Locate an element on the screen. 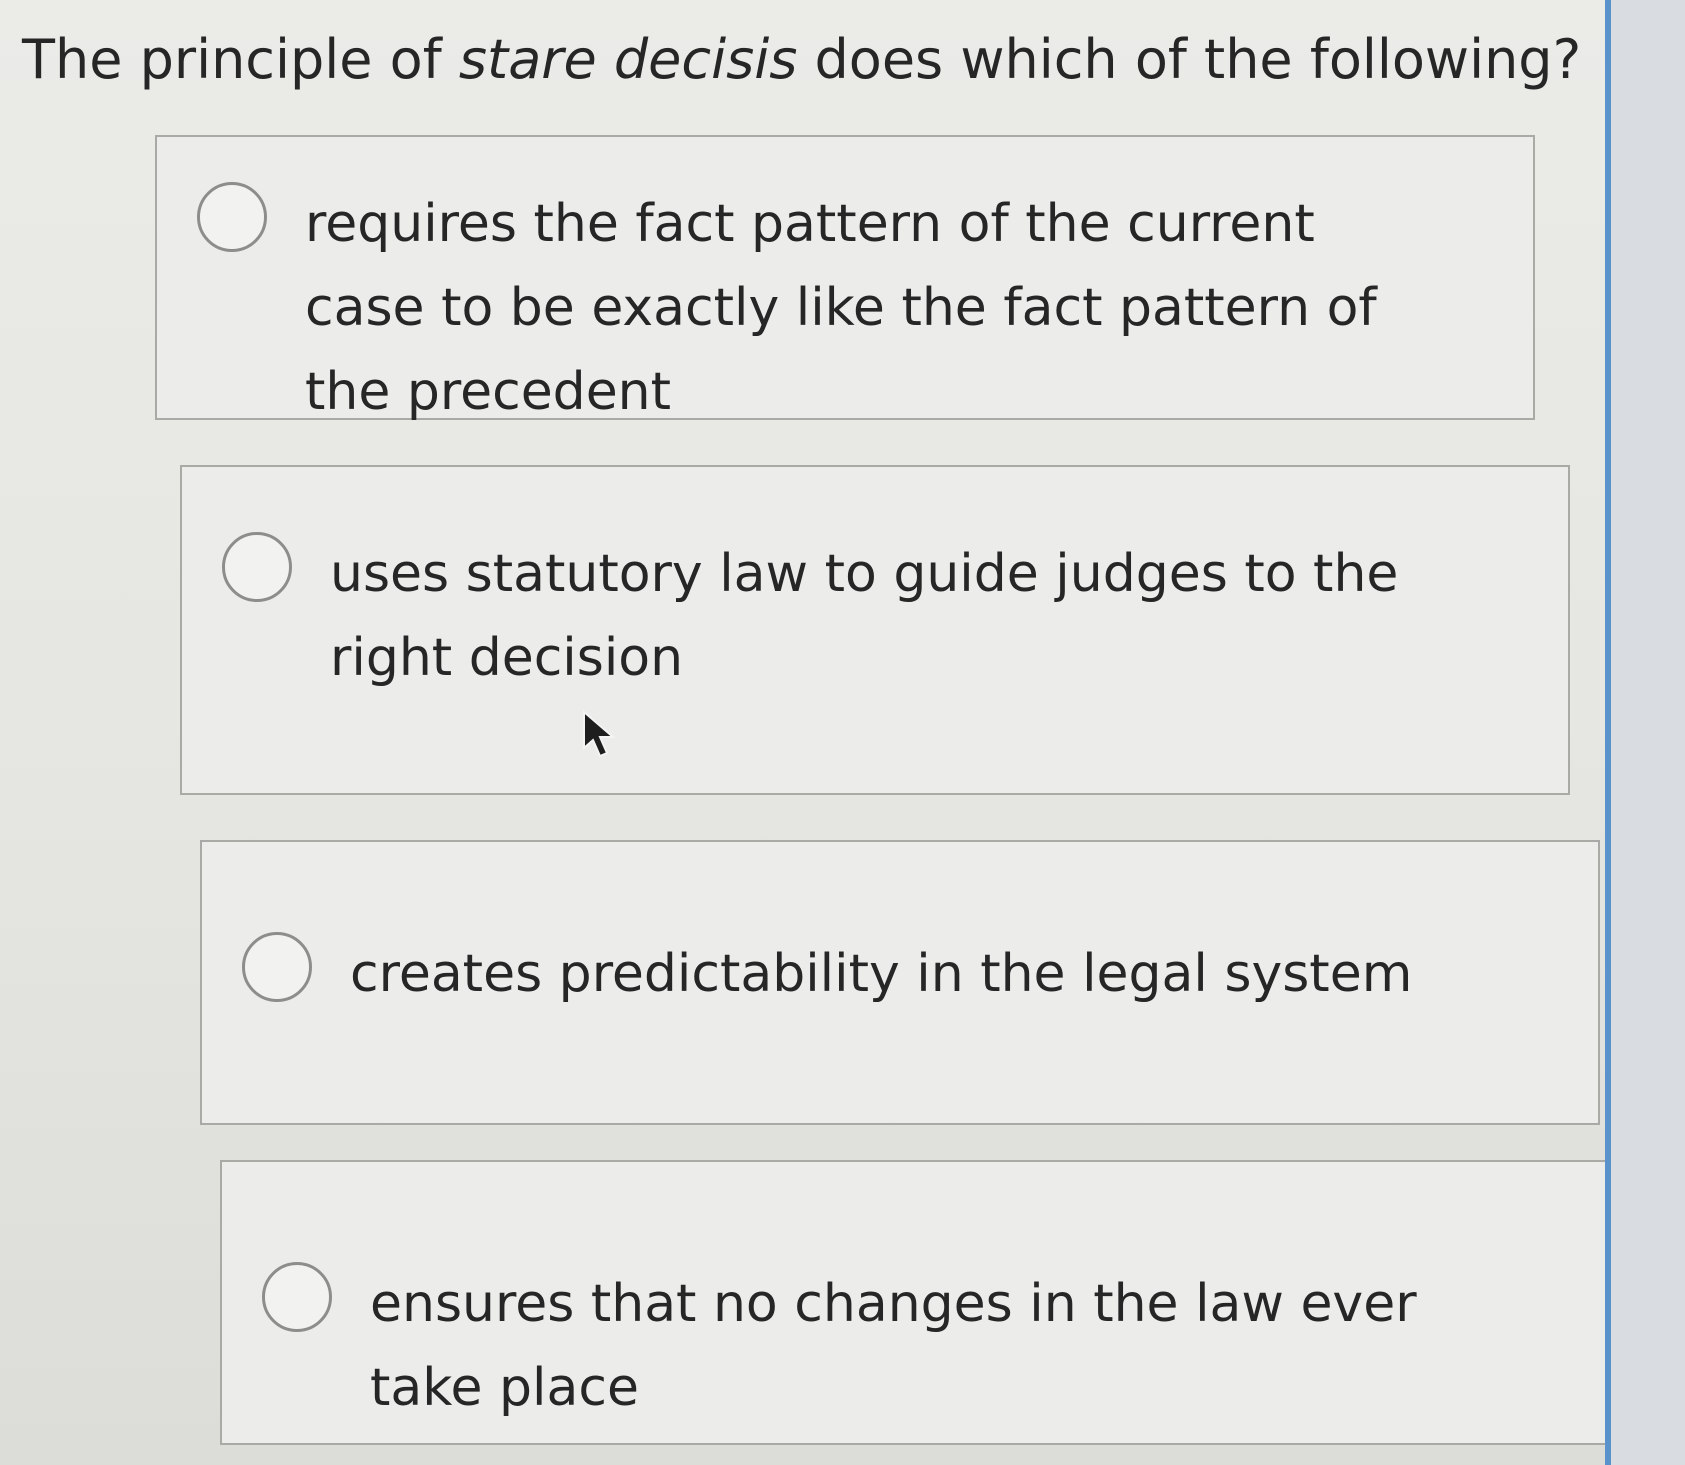 The height and width of the screenshot is (1465, 1685). question-suffix: does which of the following? is located at coordinates (1189, 59).